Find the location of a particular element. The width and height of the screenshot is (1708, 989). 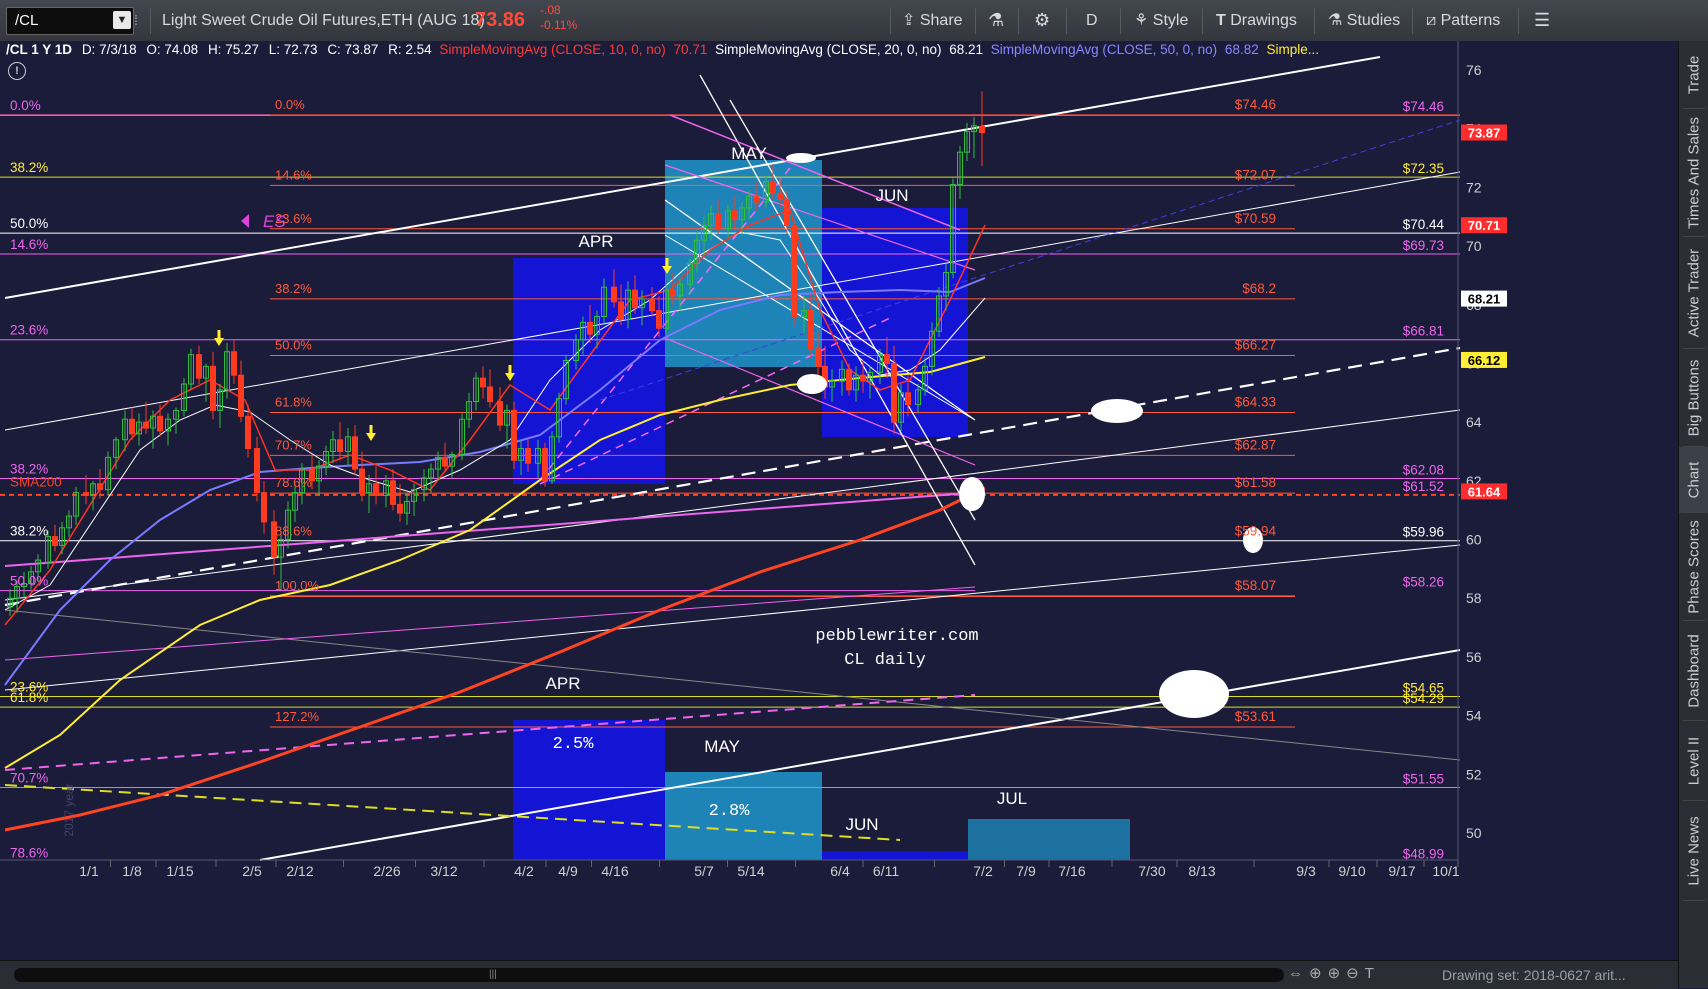

fib-left-label: 23.6% is located at coordinates (29, 330).